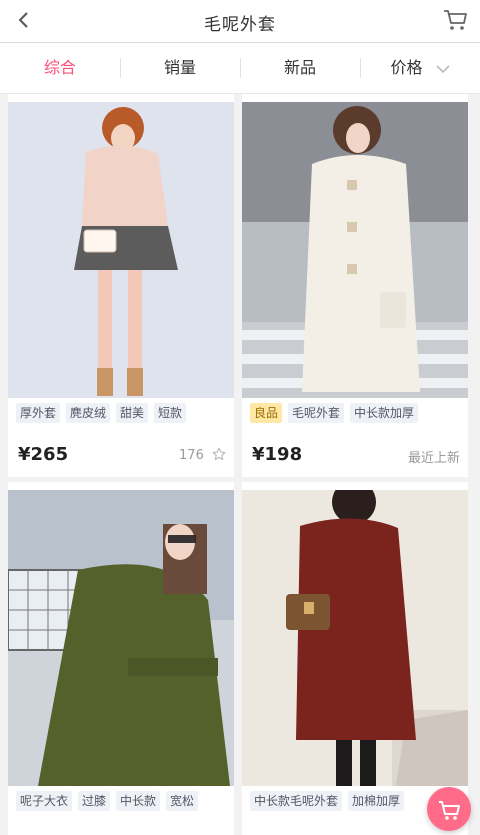  I want to click on tag: 呢子大衣, so click(44, 801).